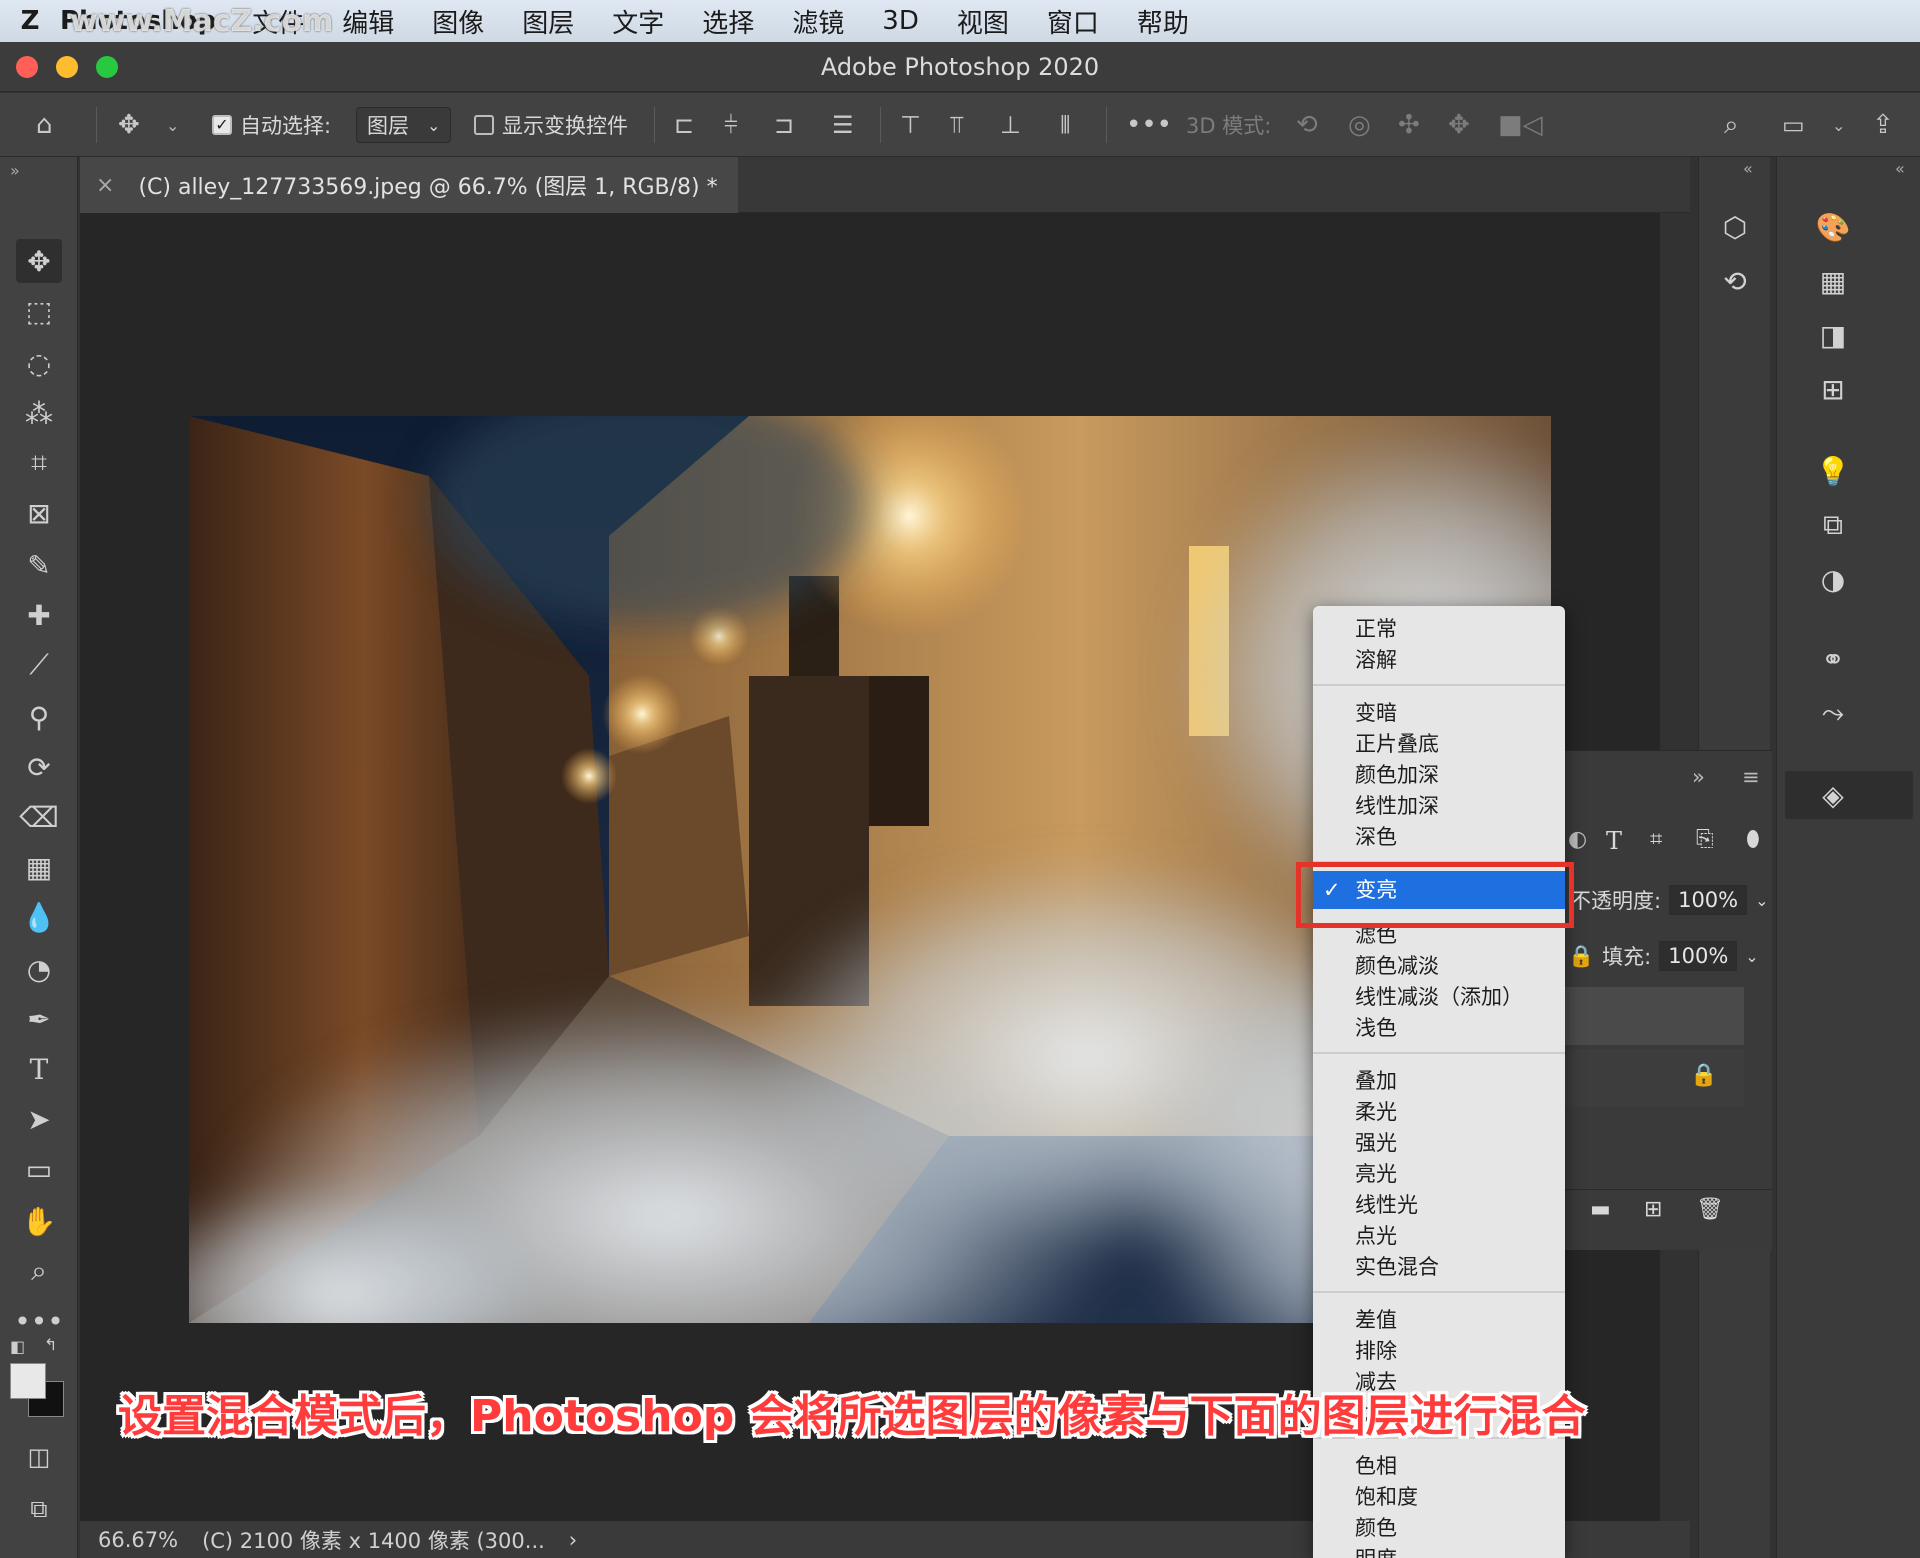 The image size is (1920, 1558). What do you see at coordinates (39, 969) in the screenshot?
I see `dodge-tool-icon: ◔` at bounding box center [39, 969].